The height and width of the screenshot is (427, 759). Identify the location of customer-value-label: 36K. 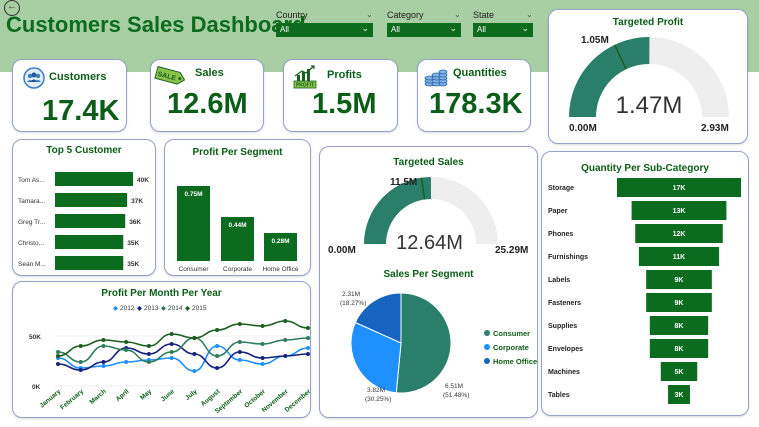
(135, 222).